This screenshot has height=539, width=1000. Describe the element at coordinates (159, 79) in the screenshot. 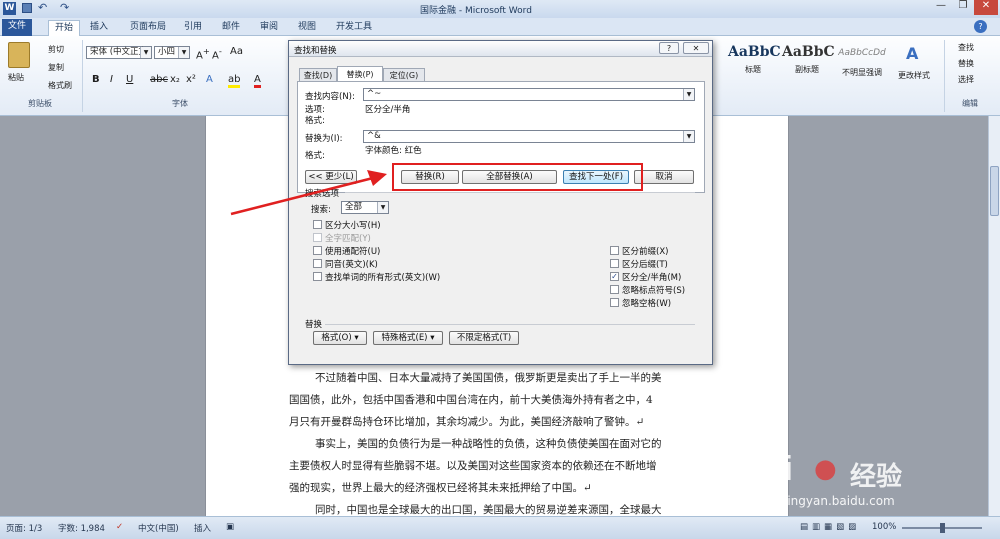

I see `strikethrough-icon: abc` at that location.